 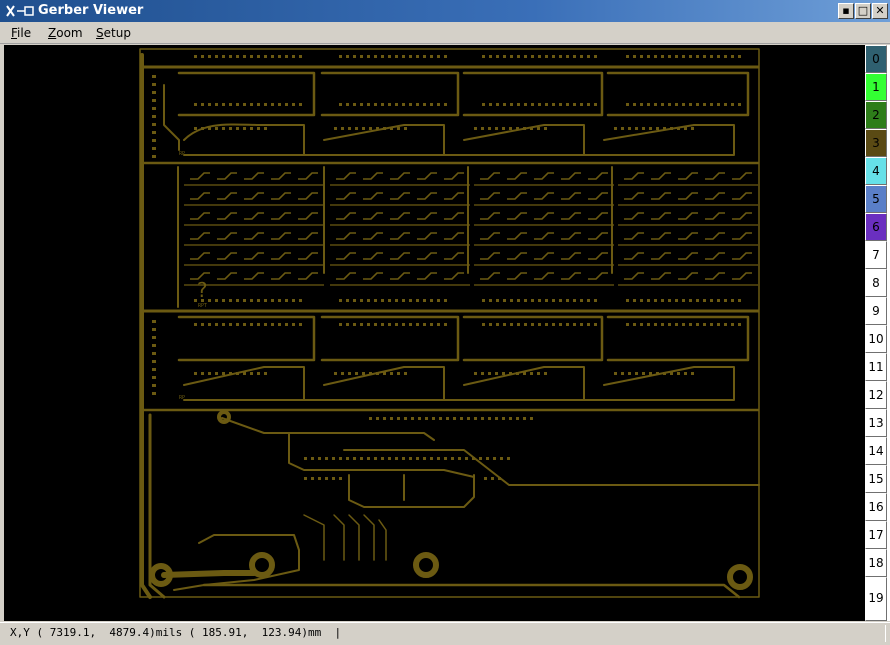 What do you see at coordinates (876, 171) in the screenshot?
I see `layer-button-4: 4` at bounding box center [876, 171].